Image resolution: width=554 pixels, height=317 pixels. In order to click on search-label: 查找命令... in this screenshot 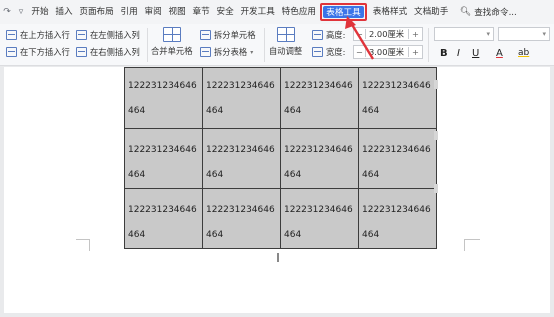, I will do `click(495, 13)`.